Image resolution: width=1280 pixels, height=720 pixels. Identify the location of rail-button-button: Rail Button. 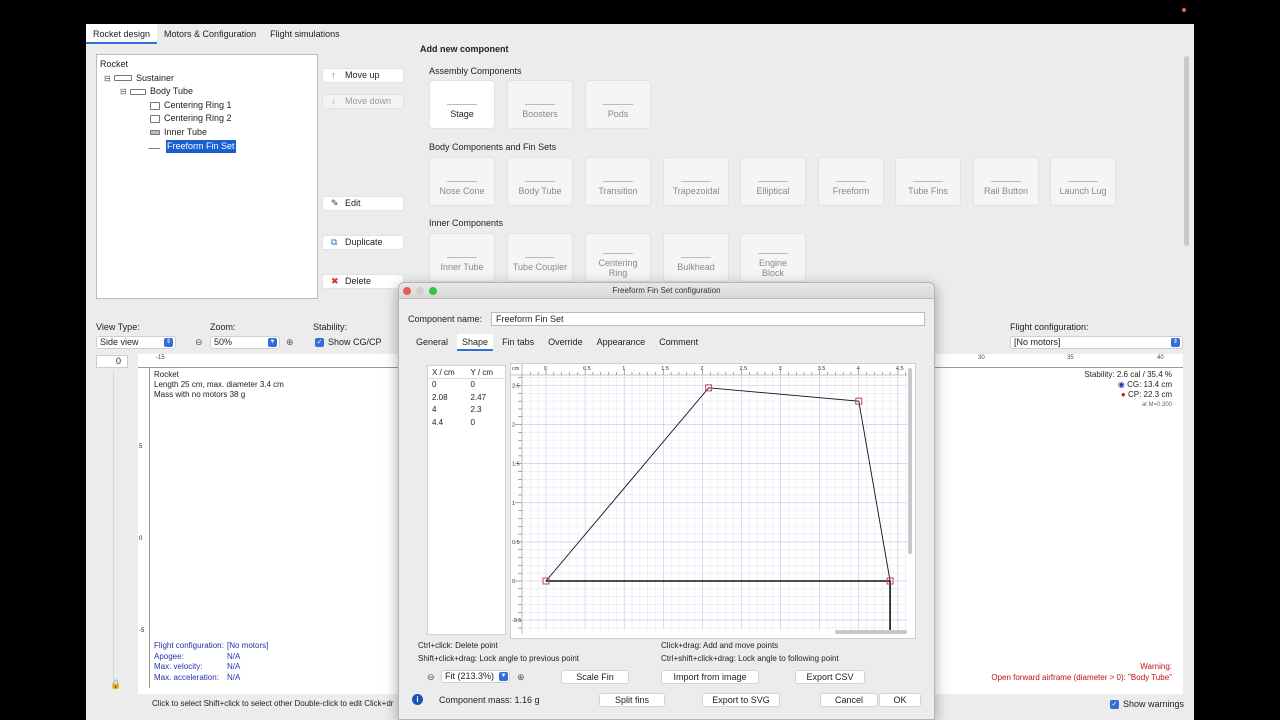
(1006, 181).